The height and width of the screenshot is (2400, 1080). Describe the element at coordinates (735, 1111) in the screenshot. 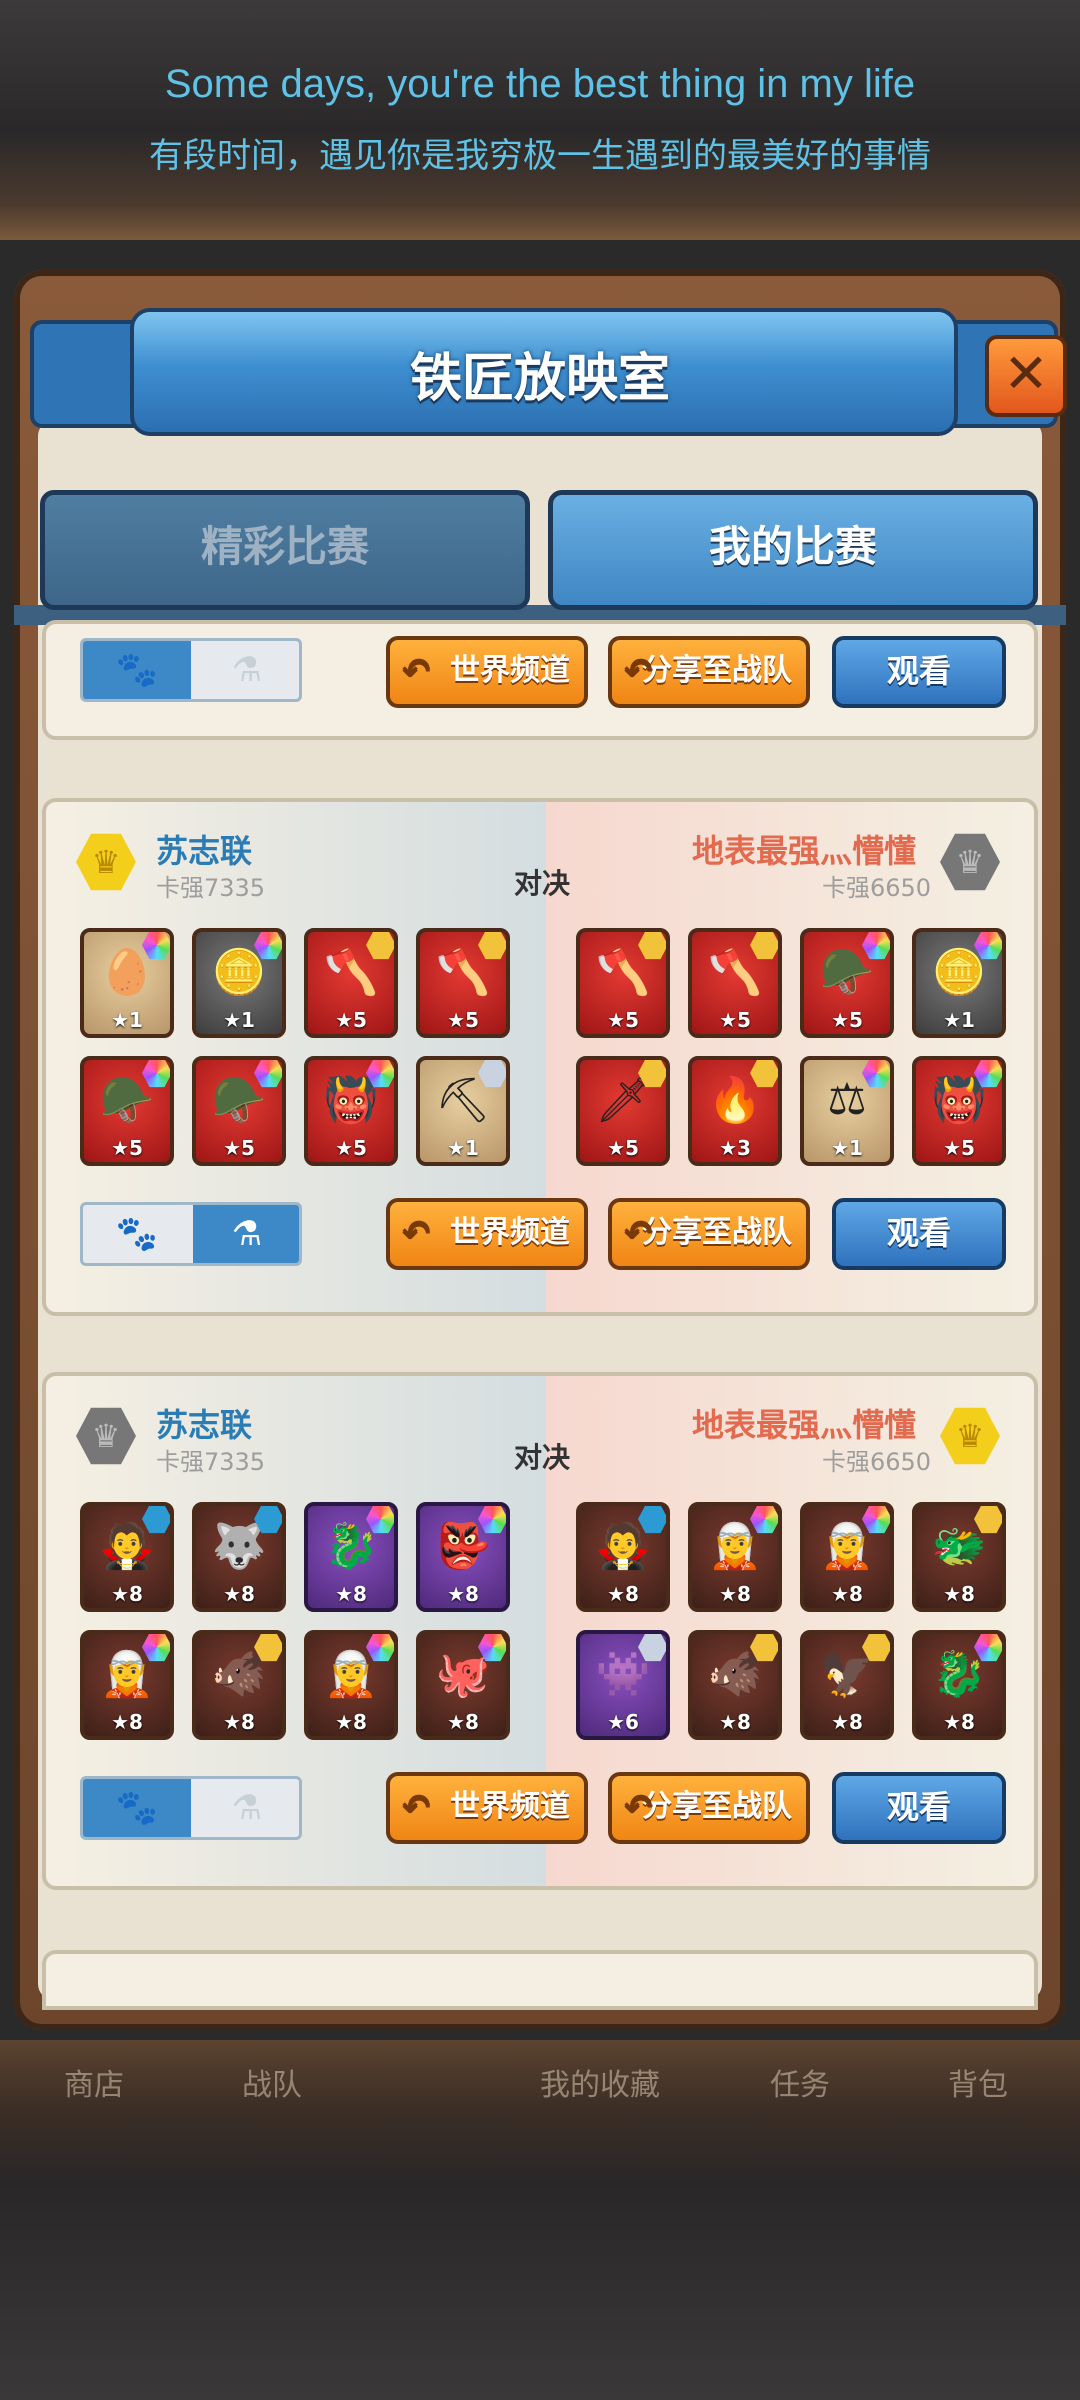

I see `unit-card: 🔥 ★3` at that location.